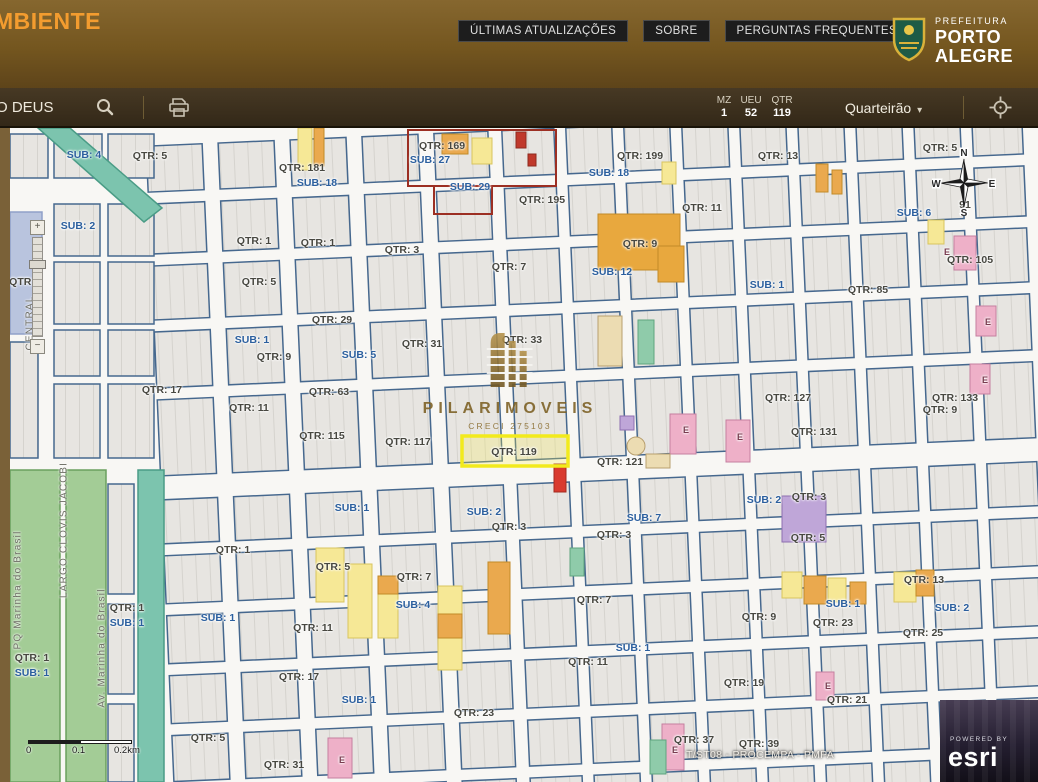  I want to click on nav-sobre: SOBRE, so click(676, 31).